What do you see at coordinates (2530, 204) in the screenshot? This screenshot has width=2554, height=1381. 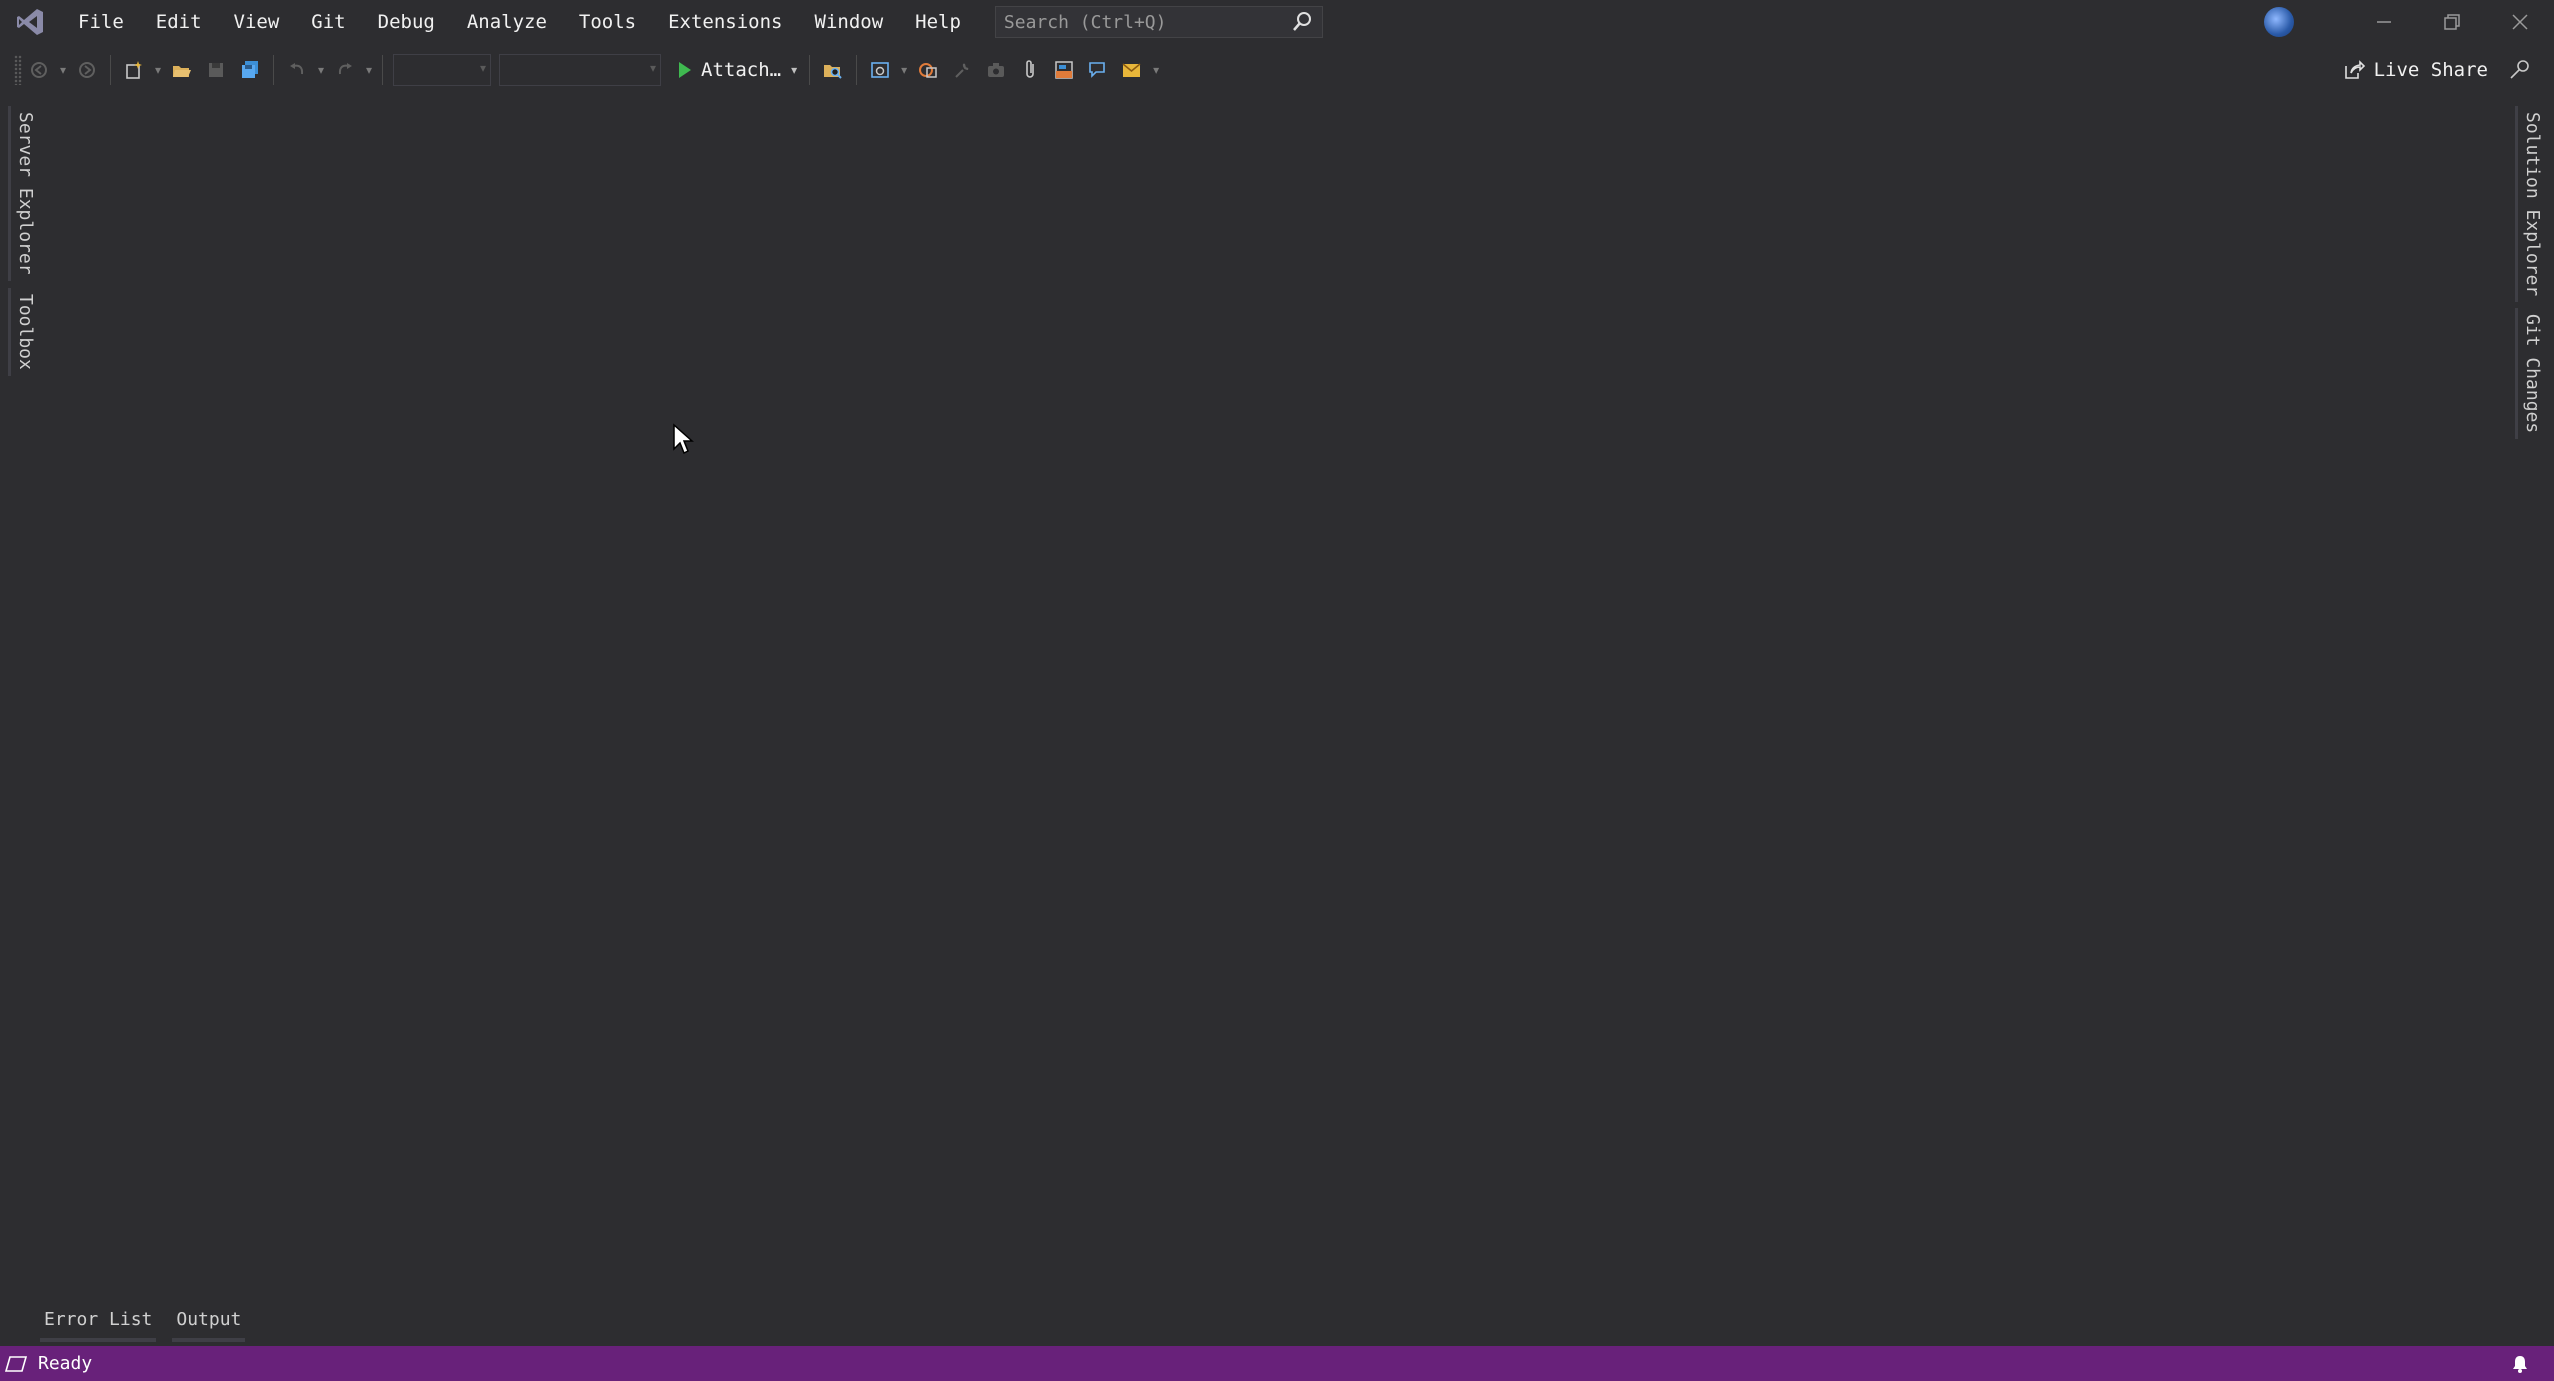 I see `tab-solution-explorer: Solution Explorer` at bounding box center [2530, 204].